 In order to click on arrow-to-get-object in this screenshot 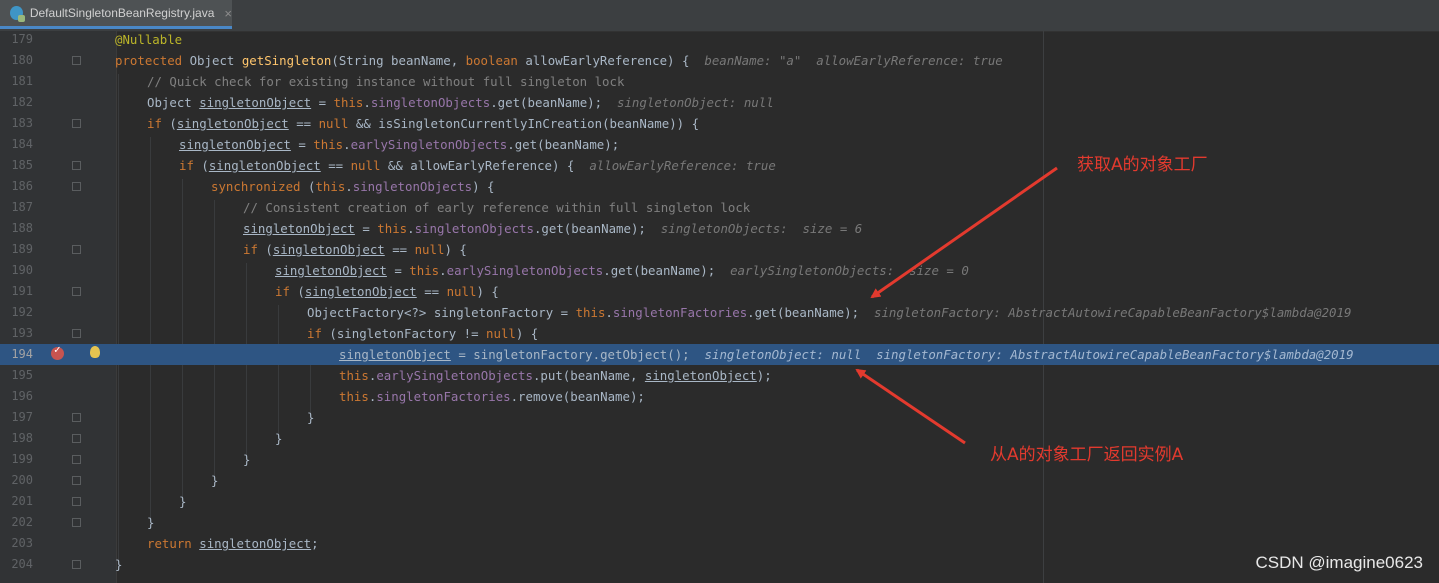, I will do `click(910, 406)`.